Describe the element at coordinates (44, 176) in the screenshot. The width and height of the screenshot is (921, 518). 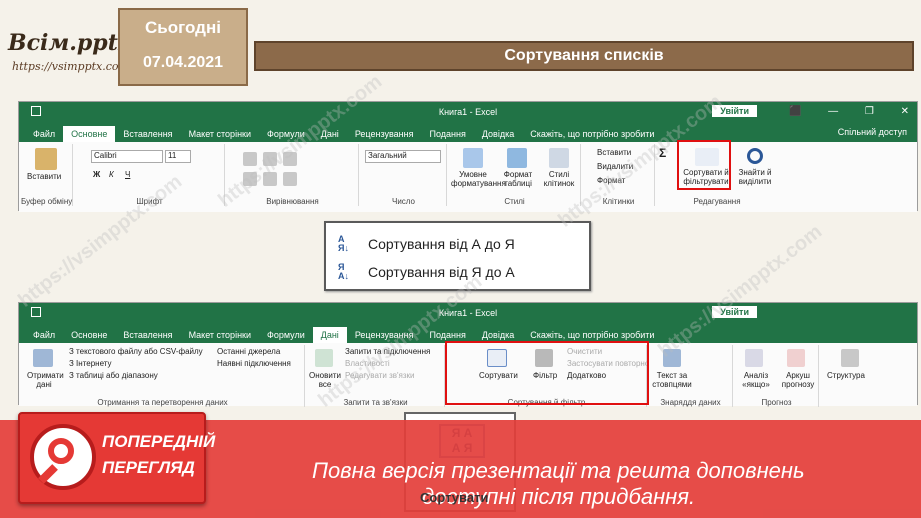
I see `paste-button: Вставити` at that location.